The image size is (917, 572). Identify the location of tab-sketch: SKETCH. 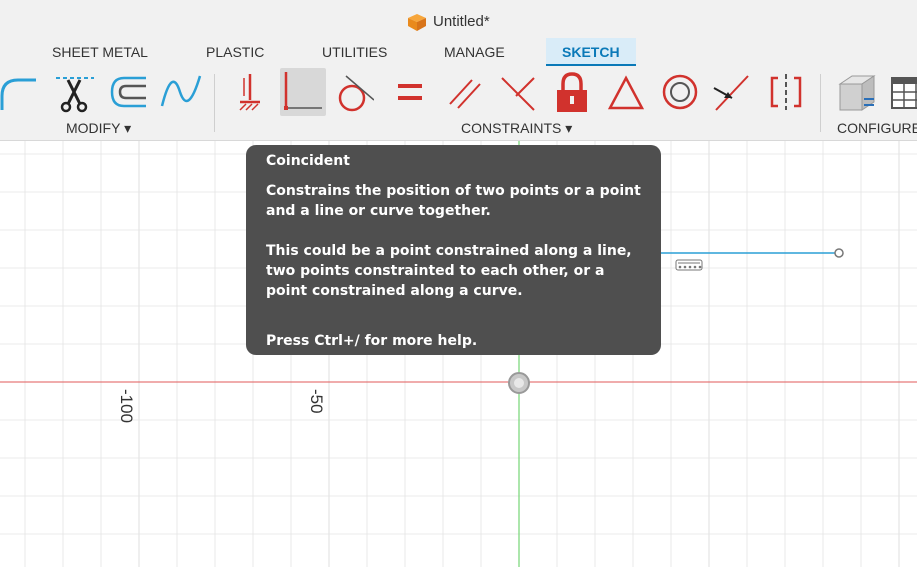
(591, 52).